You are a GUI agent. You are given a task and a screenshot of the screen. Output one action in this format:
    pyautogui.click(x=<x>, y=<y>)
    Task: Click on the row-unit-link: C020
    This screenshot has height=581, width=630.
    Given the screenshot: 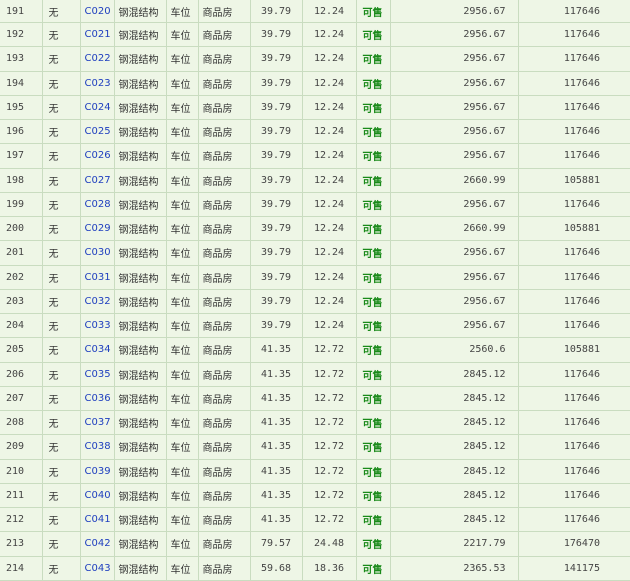 What is the action you would take?
    pyautogui.click(x=97, y=11)
    